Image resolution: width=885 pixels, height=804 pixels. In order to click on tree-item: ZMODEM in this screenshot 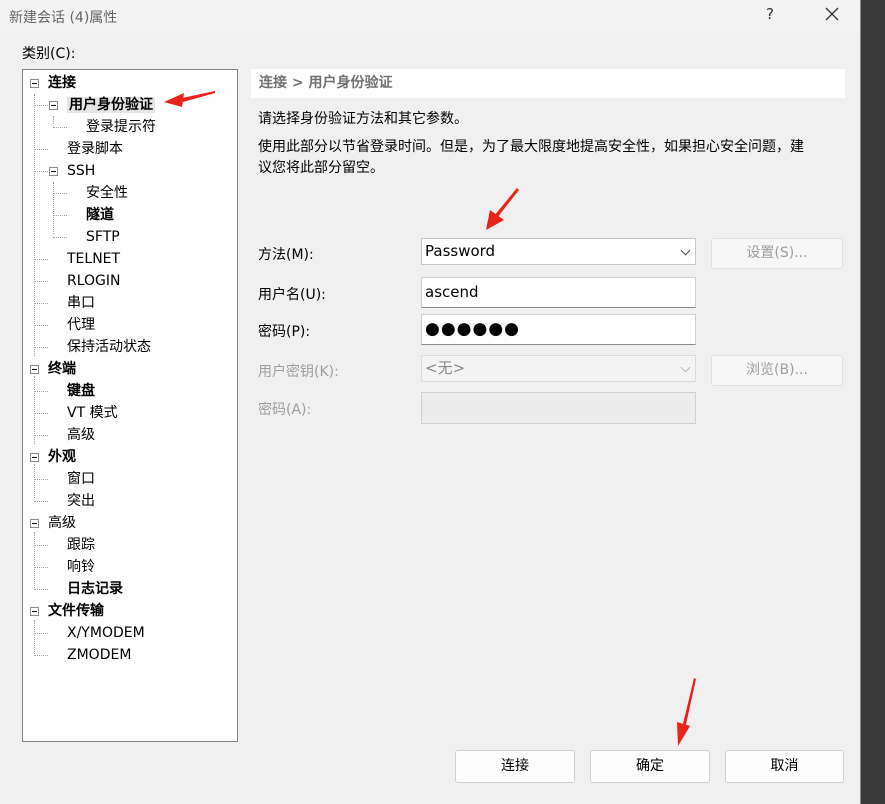, I will do `click(99, 655)`.